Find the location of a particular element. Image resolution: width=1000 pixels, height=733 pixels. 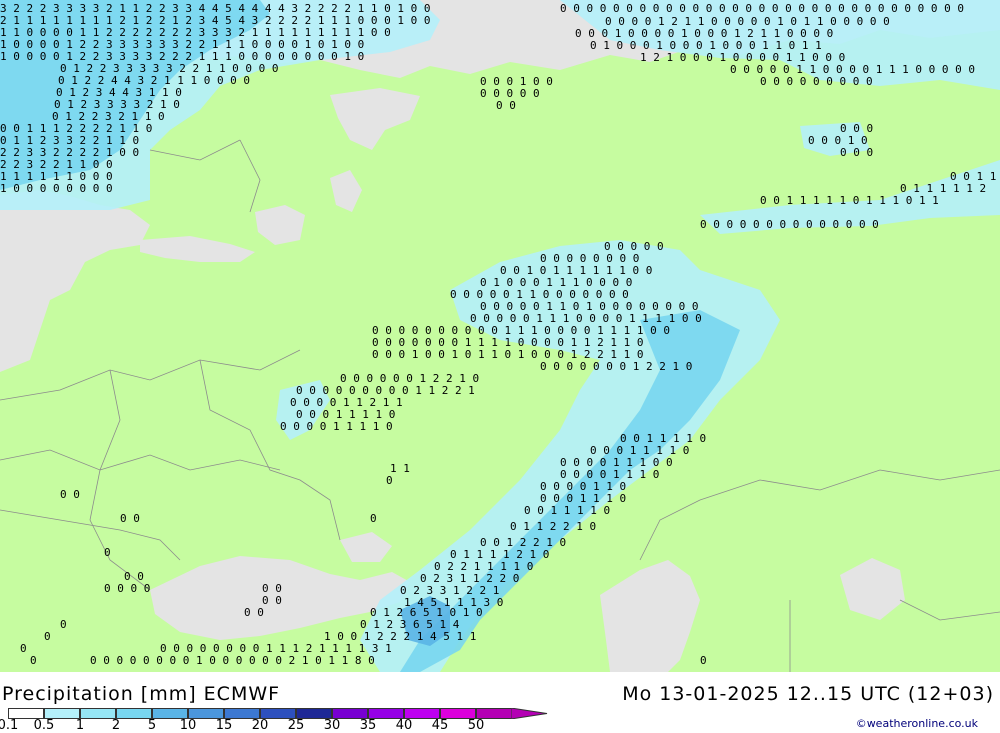

product-title: Precipitation [mm] ECMWF is located at coordinates (141, 694).